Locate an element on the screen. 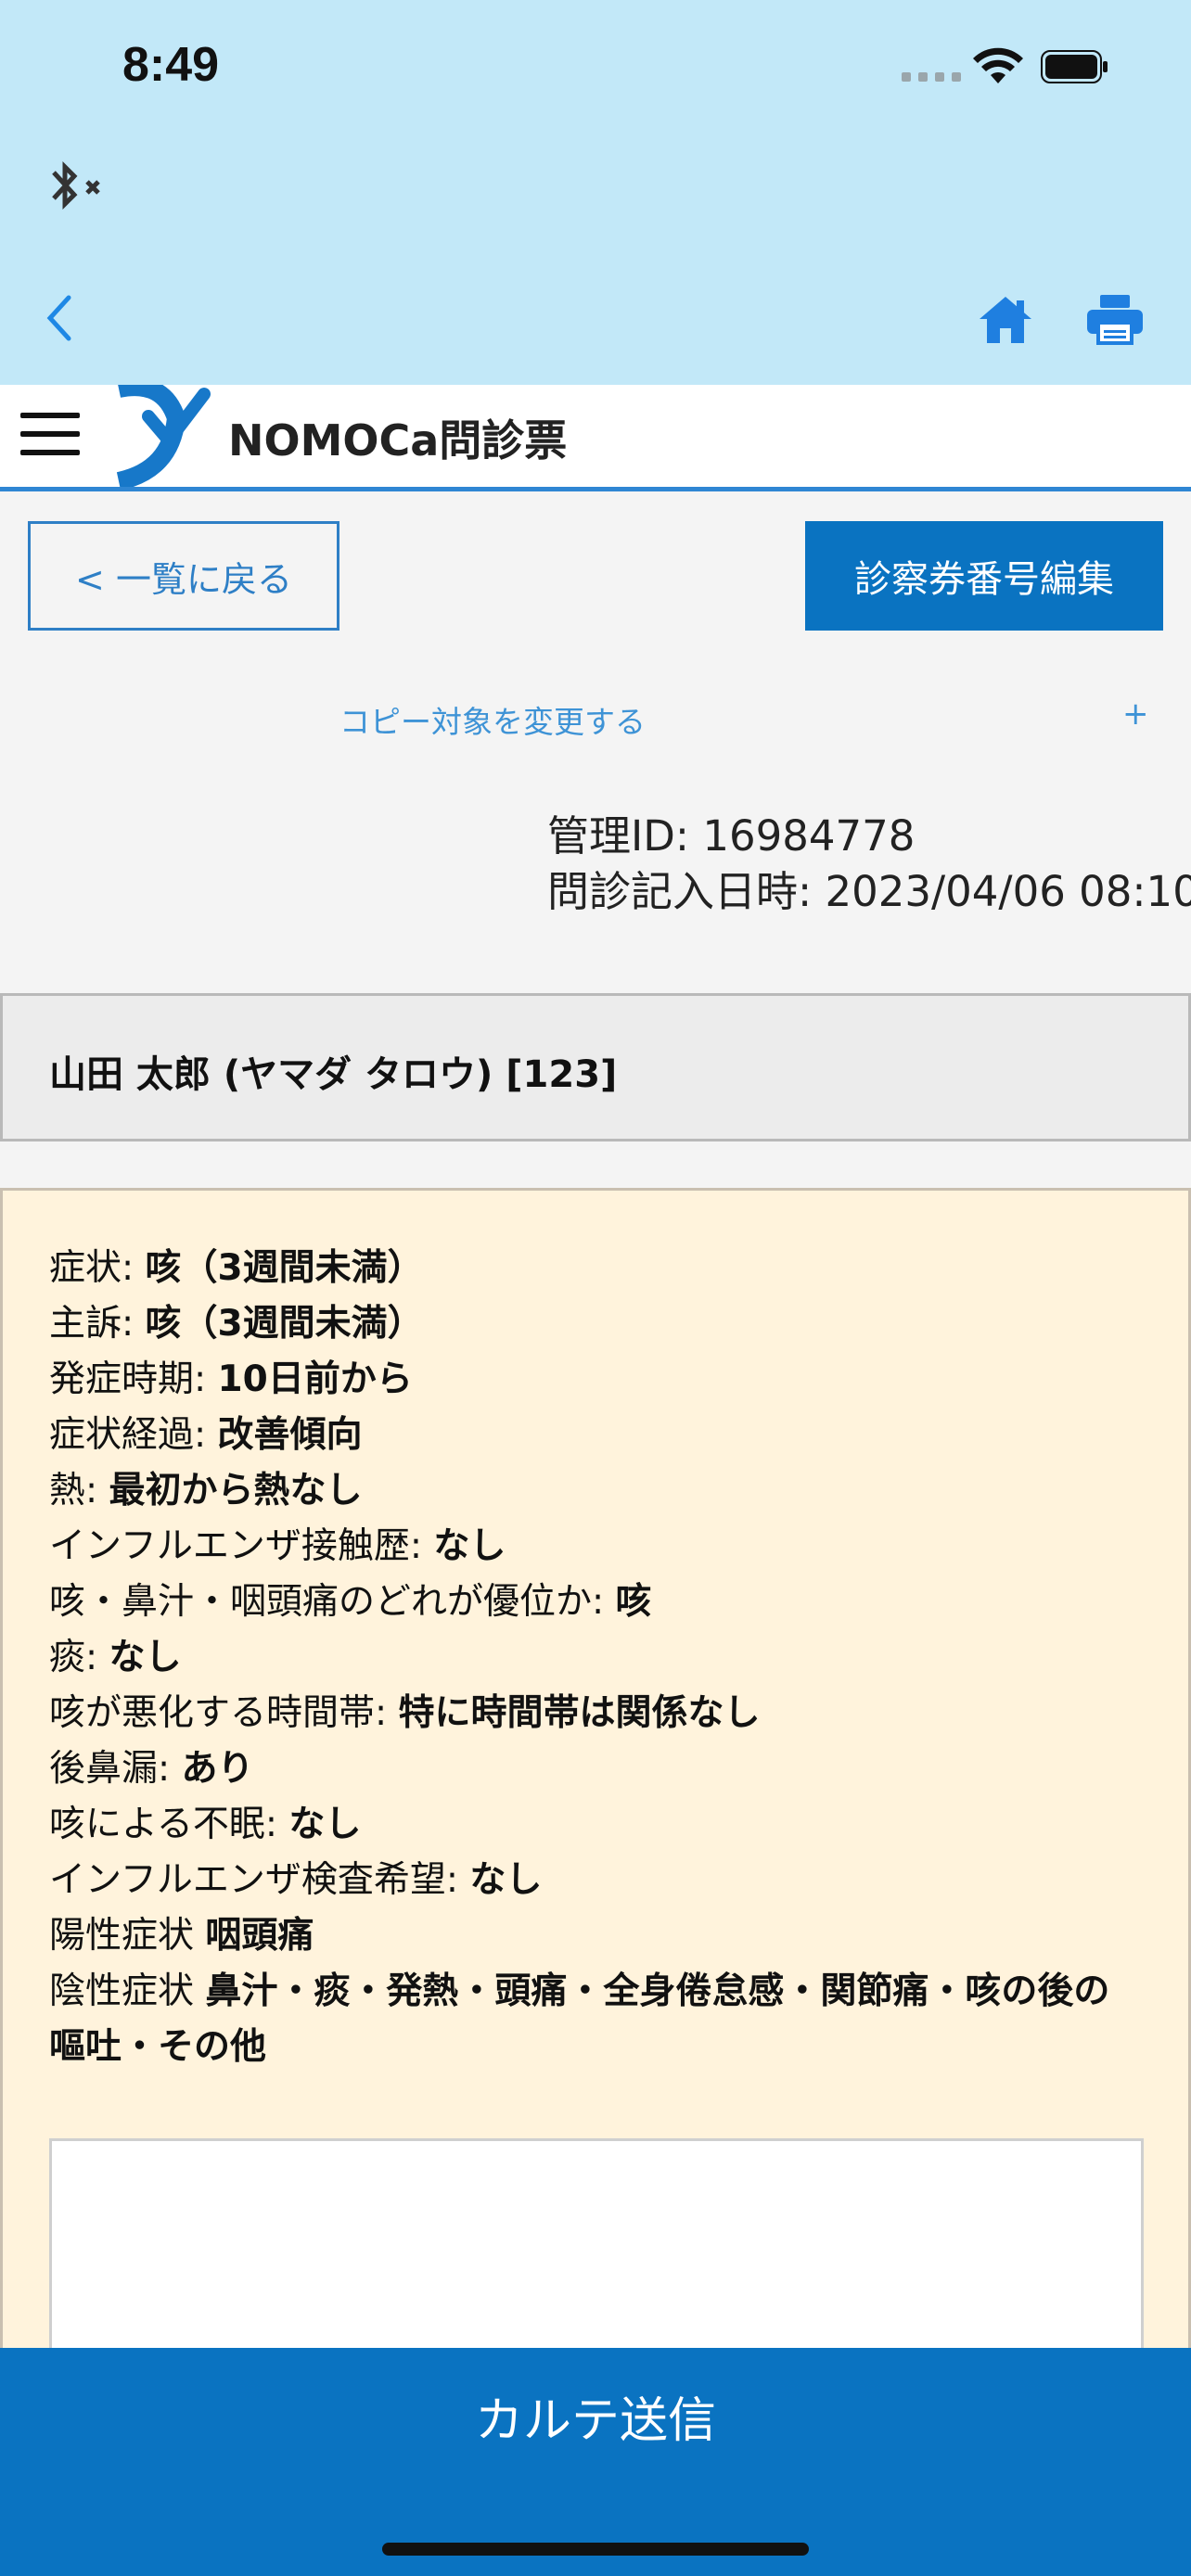 This screenshot has height=2576, width=1191. entry-datetime: 問診記入日時: 2023/04/06 08:10 is located at coordinates (869, 891).